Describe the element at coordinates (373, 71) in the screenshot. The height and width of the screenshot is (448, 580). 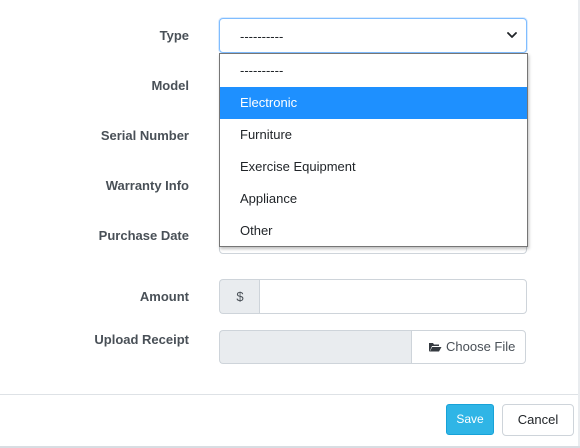
I see `type-option-empty: ----------` at that location.